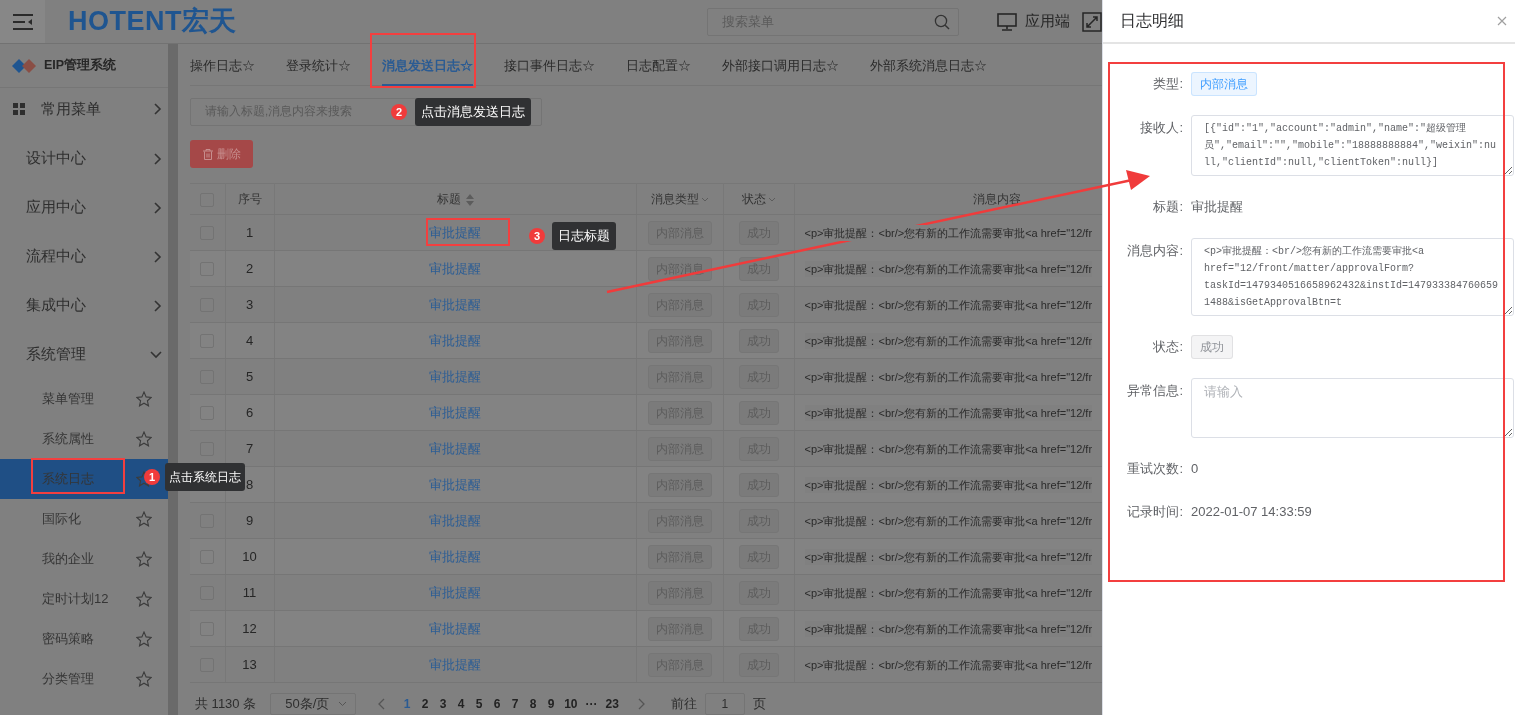  What do you see at coordinates (1007, 21) in the screenshot?
I see `monitor-icon` at bounding box center [1007, 21].